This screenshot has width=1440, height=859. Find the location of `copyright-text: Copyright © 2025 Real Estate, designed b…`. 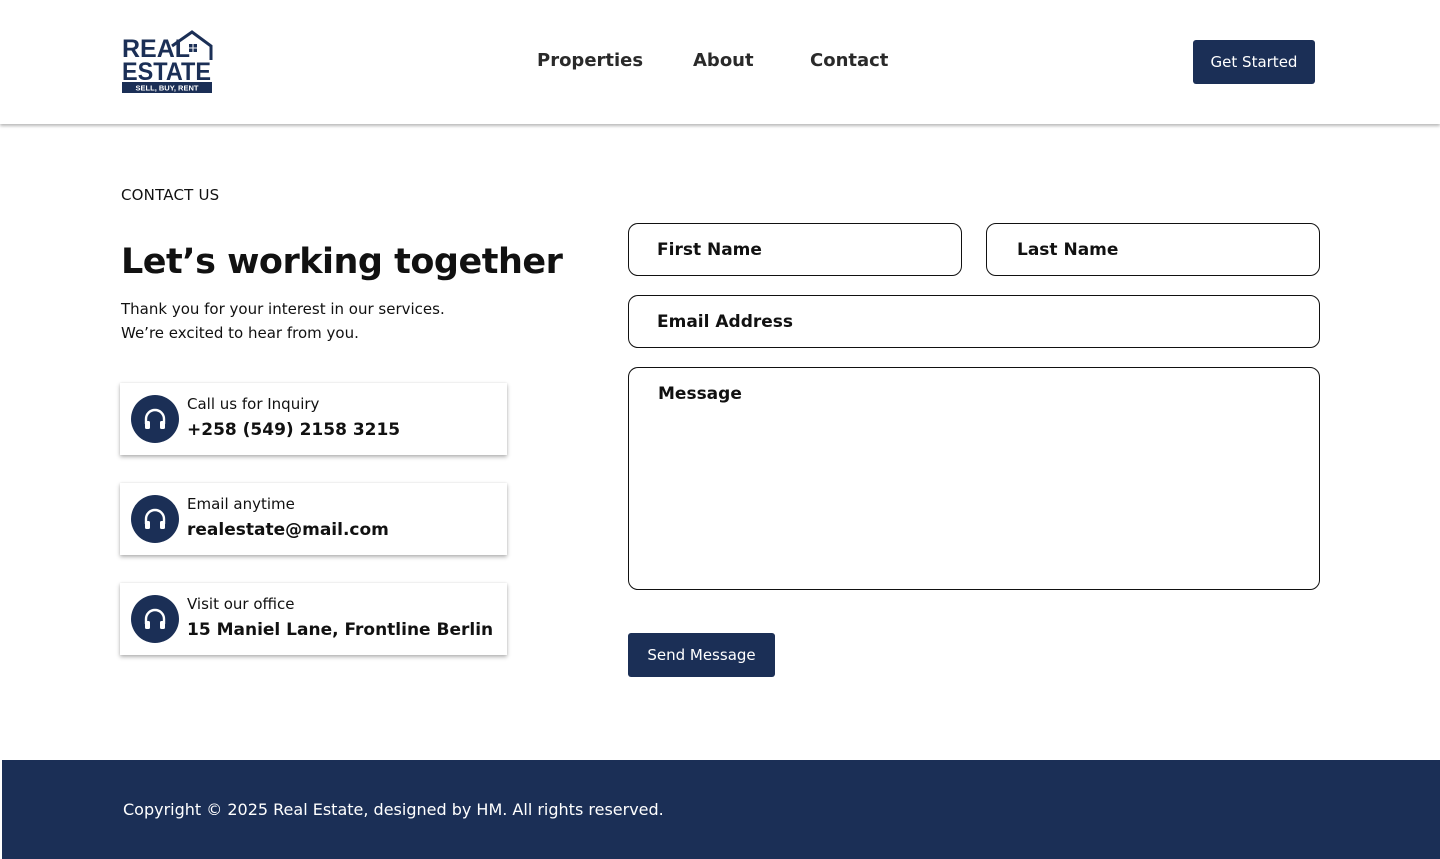

copyright-text: Copyright © 2025 Real Estate, designed b… is located at coordinates (393, 809).